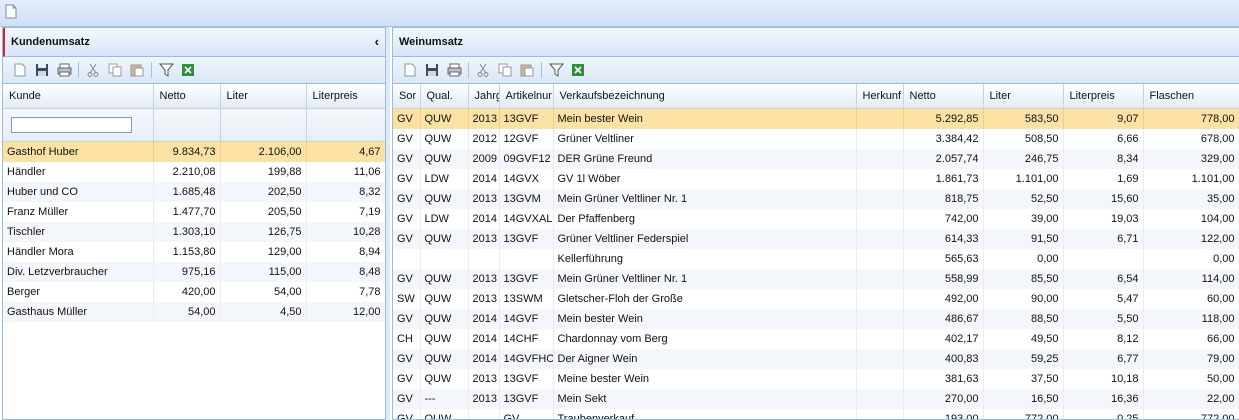 This screenshot has height=420, width=1239. What do you see at coordinates (1103, 414) in the screenshot?
I see `table-cell: 0,25` at bounding box center [1103, 414].